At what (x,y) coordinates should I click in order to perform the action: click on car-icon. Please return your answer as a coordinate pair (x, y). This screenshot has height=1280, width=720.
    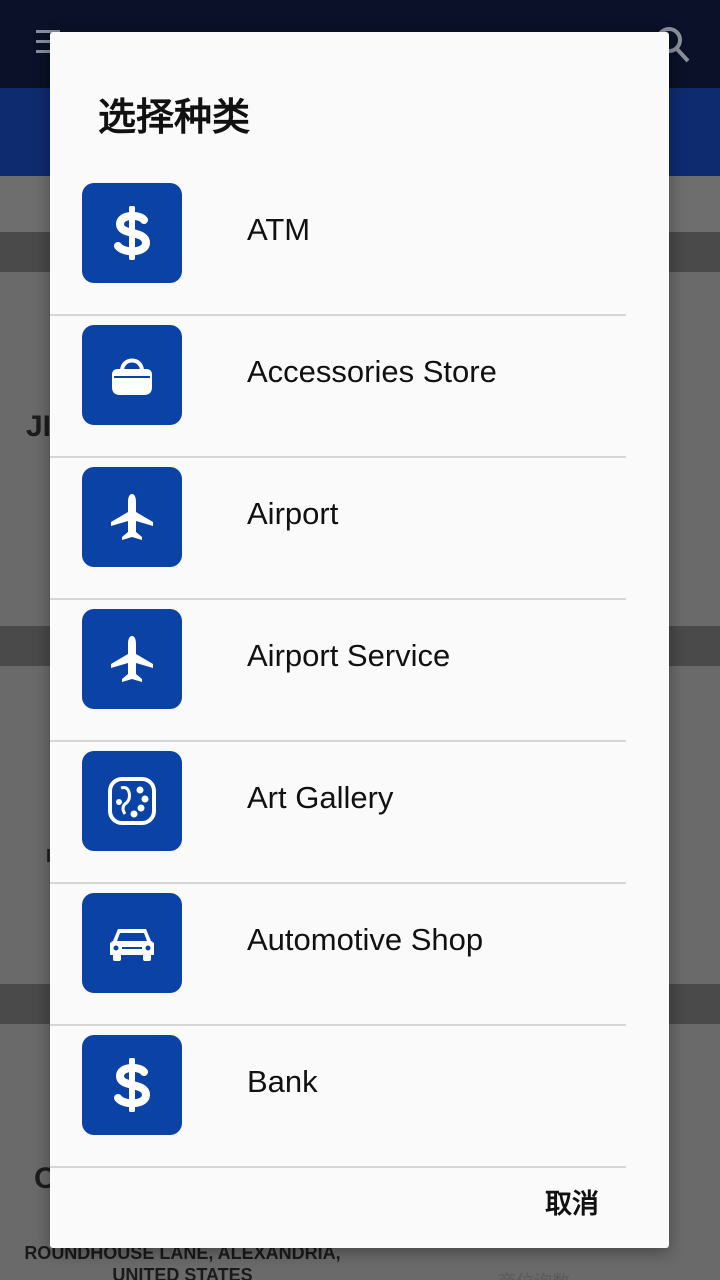
    Looking at the image, I should click on (132, 943).